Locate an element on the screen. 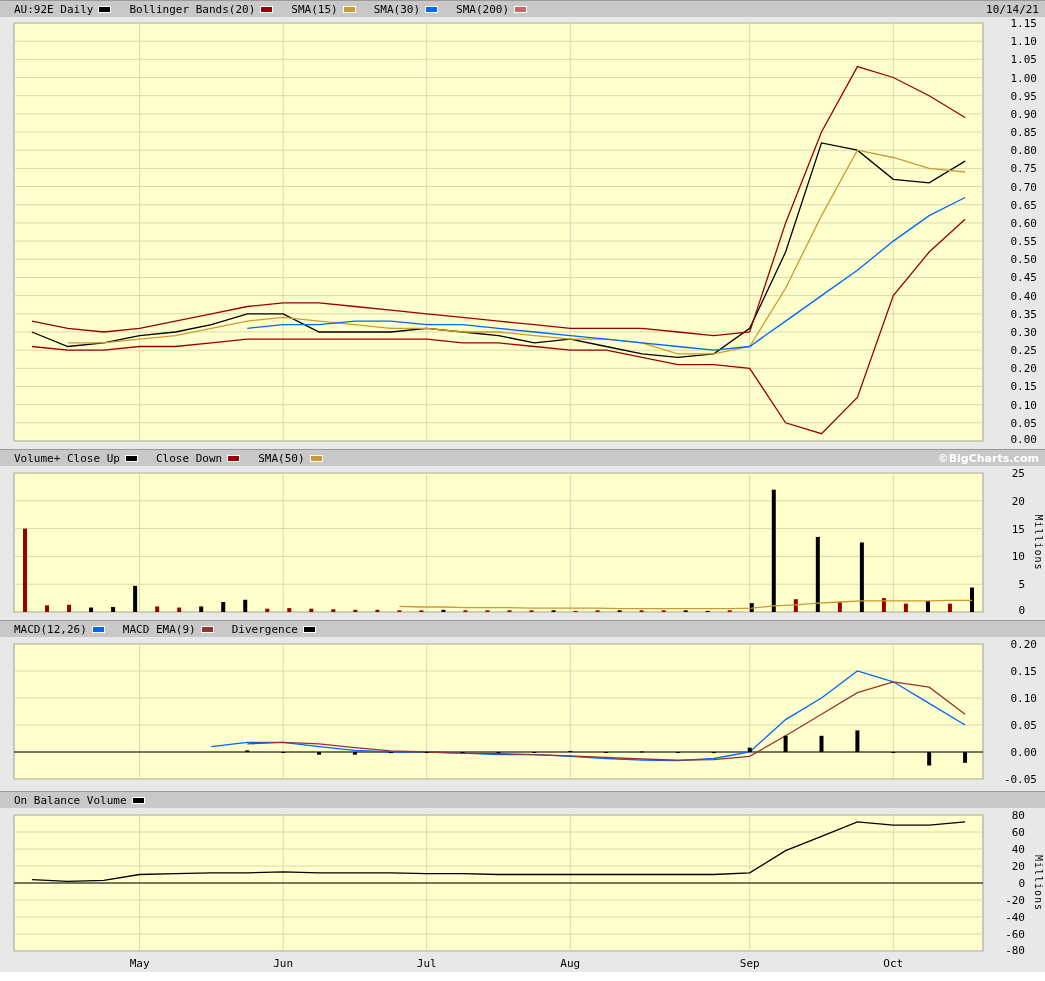  axis-tick-label: 0.75 is located at coordinates (1023, 169).